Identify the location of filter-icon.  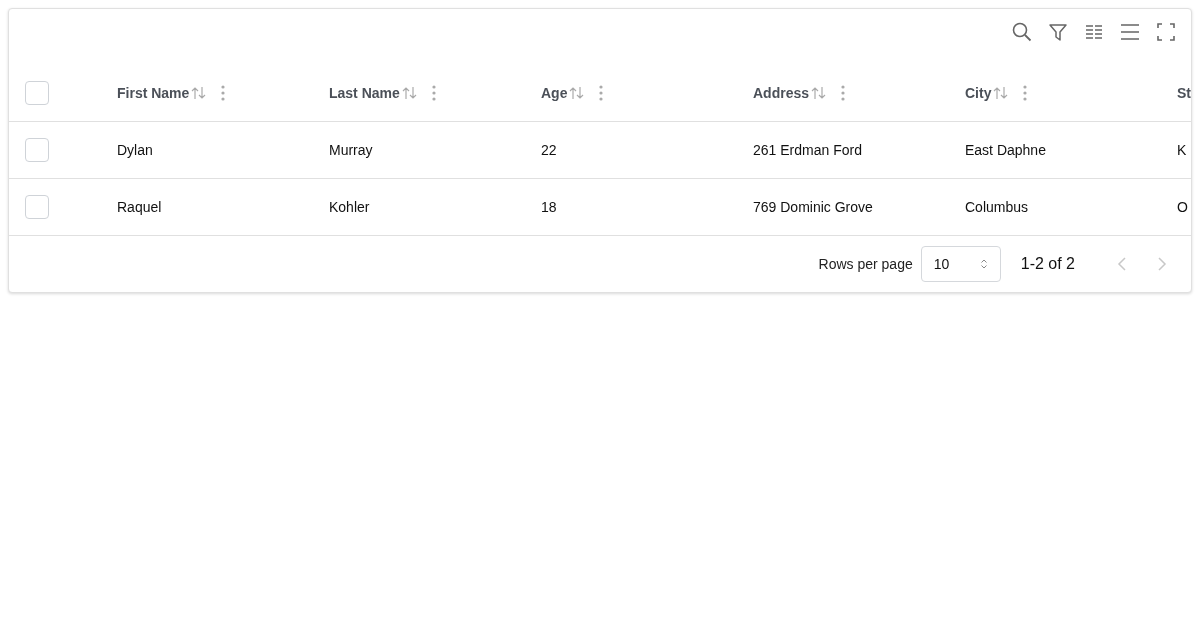
(1058, 32).